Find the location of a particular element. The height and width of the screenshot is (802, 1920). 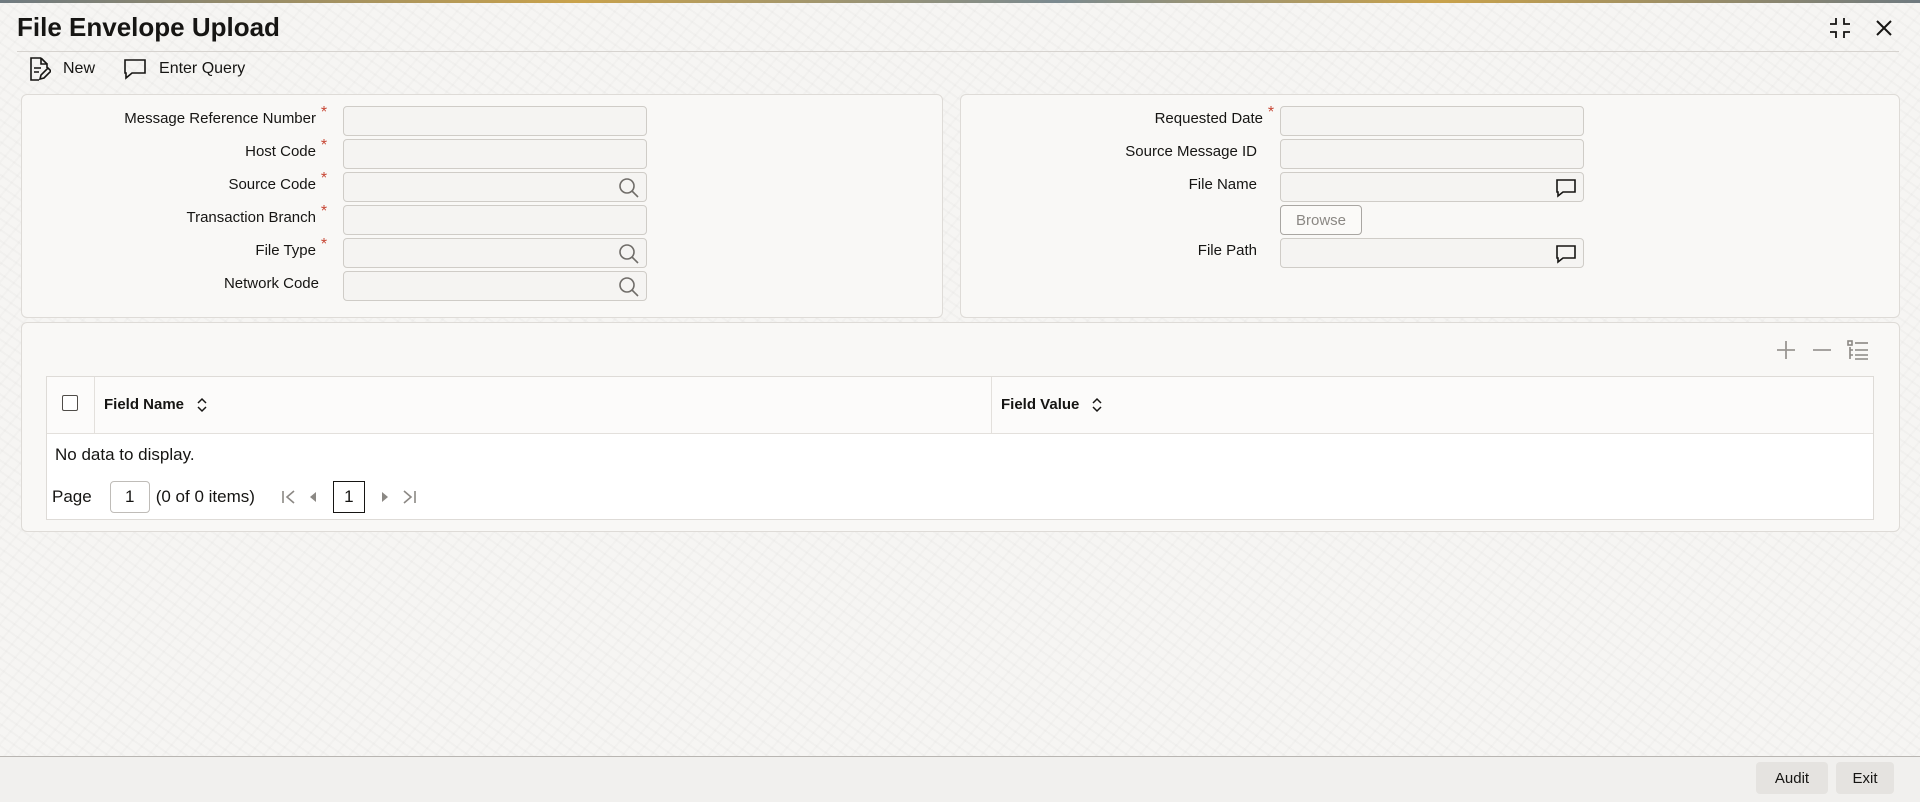

label-message-reference-number: Message Reference Number is located at coordinates (220, 118).